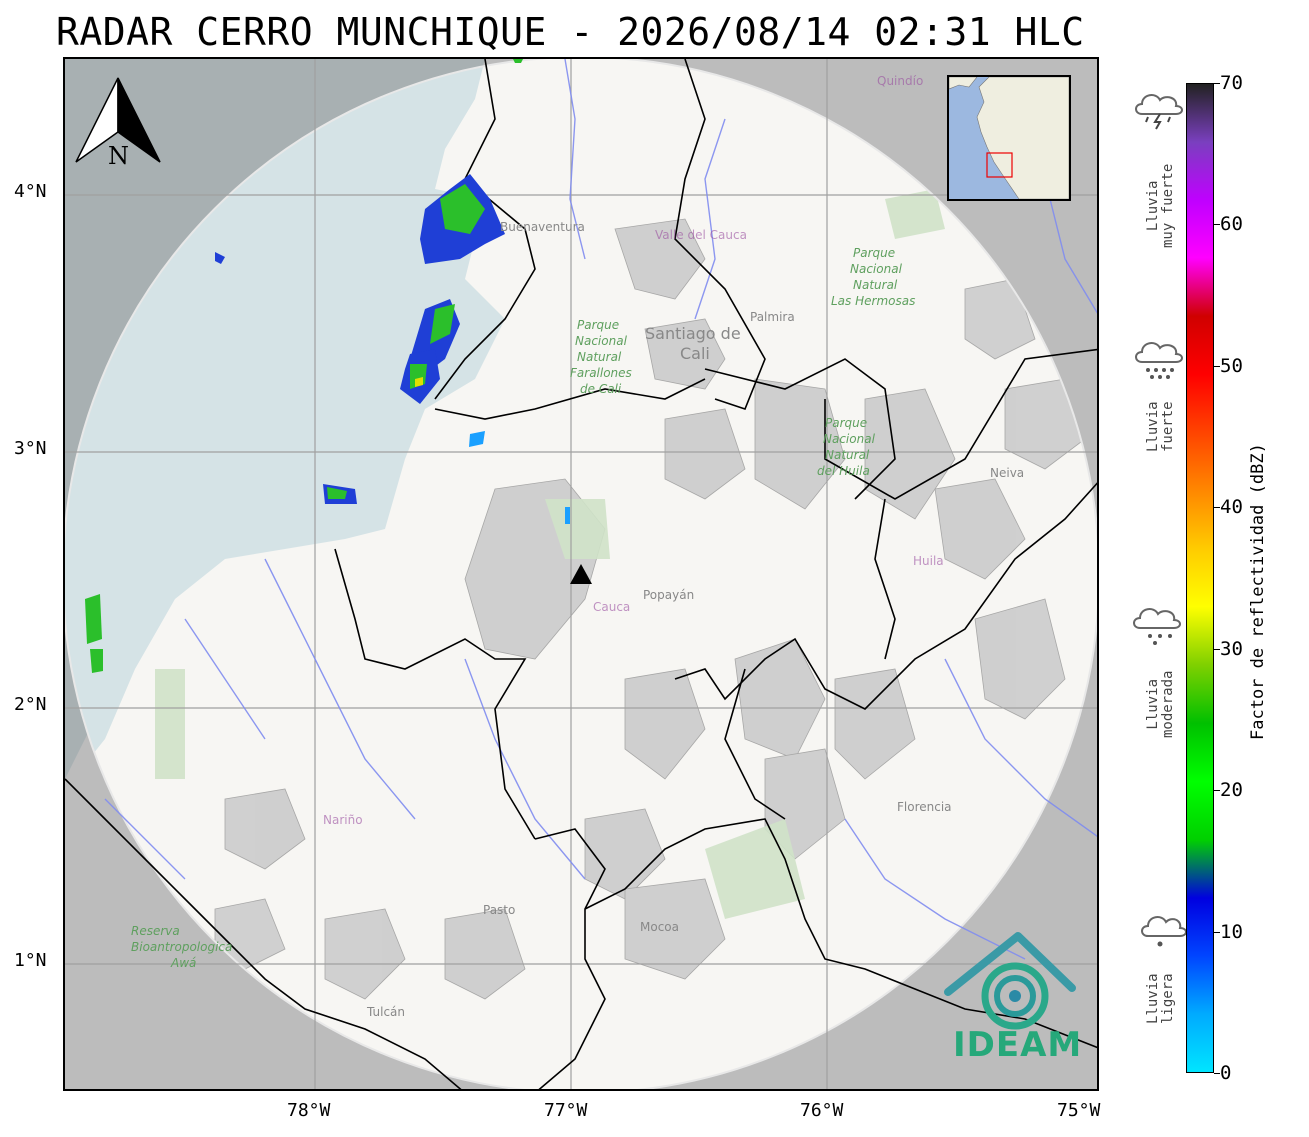  Describe the element at coordinates (900, 81) in the screenshot. I see `place-quindio: Quindío` at that location.